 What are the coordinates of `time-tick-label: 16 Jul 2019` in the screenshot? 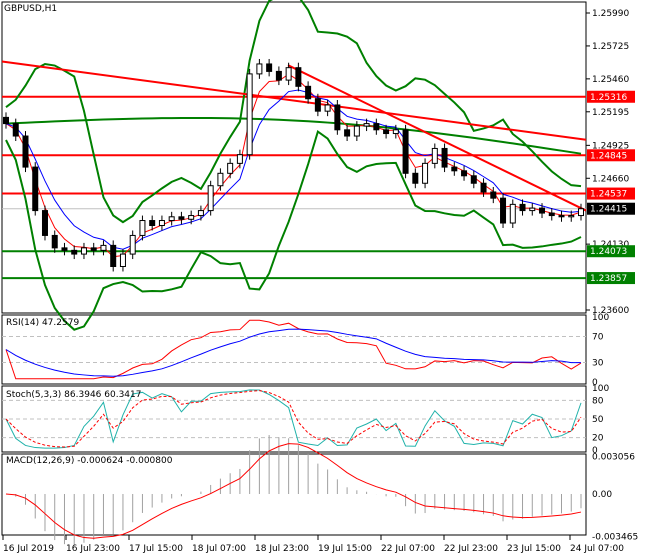 It's located at (28, 549).